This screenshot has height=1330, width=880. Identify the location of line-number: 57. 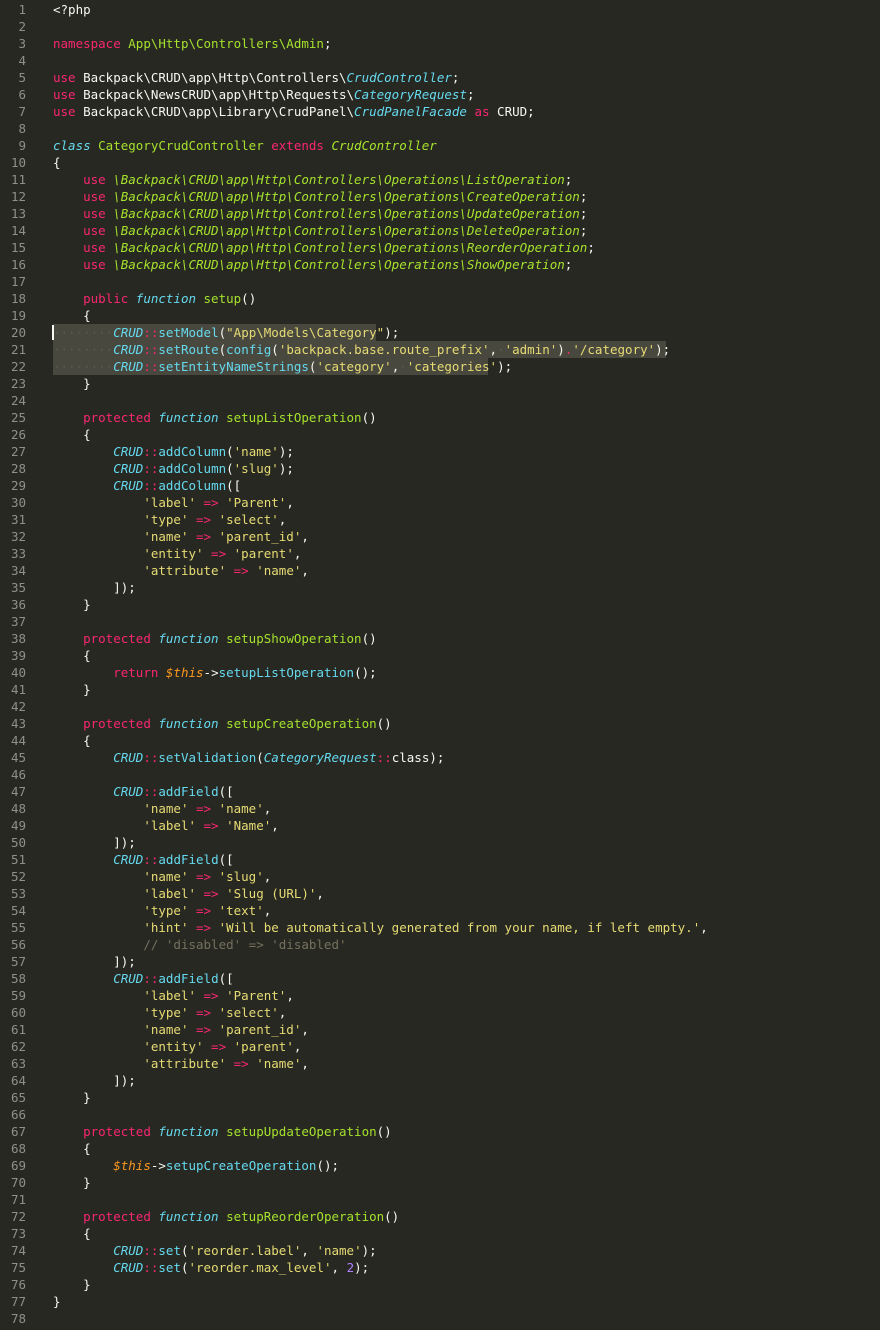
(18, 961).